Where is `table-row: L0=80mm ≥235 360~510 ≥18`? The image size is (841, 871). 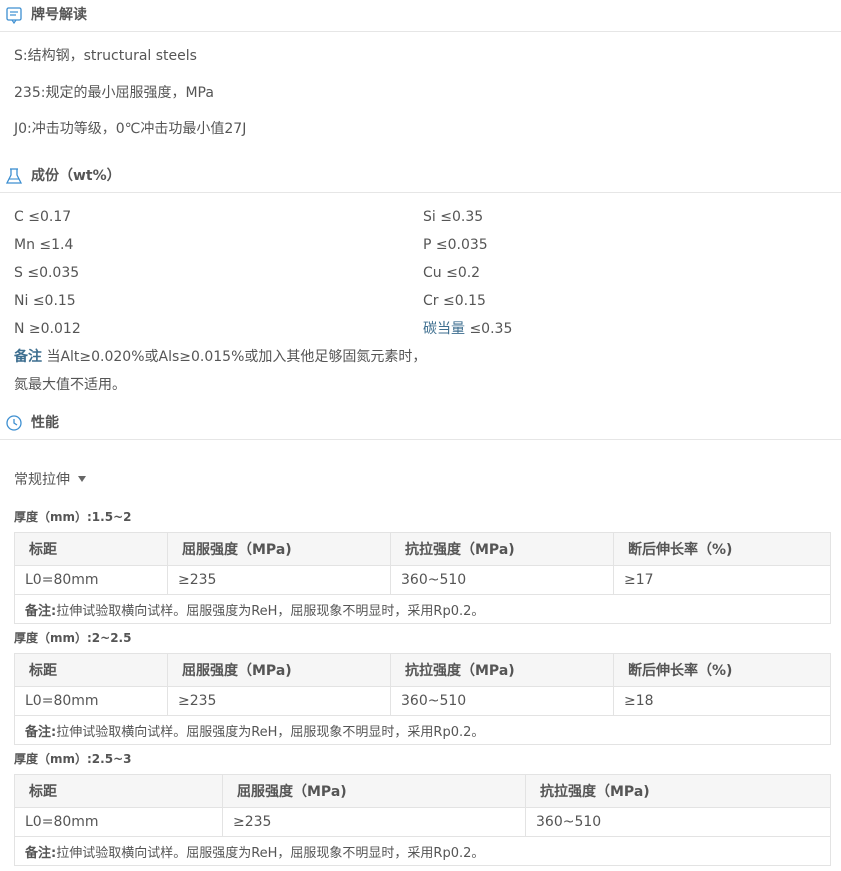 table-row: L0=80mm ≥235 360~510 ≥18 is located at coordinates (422, 701).